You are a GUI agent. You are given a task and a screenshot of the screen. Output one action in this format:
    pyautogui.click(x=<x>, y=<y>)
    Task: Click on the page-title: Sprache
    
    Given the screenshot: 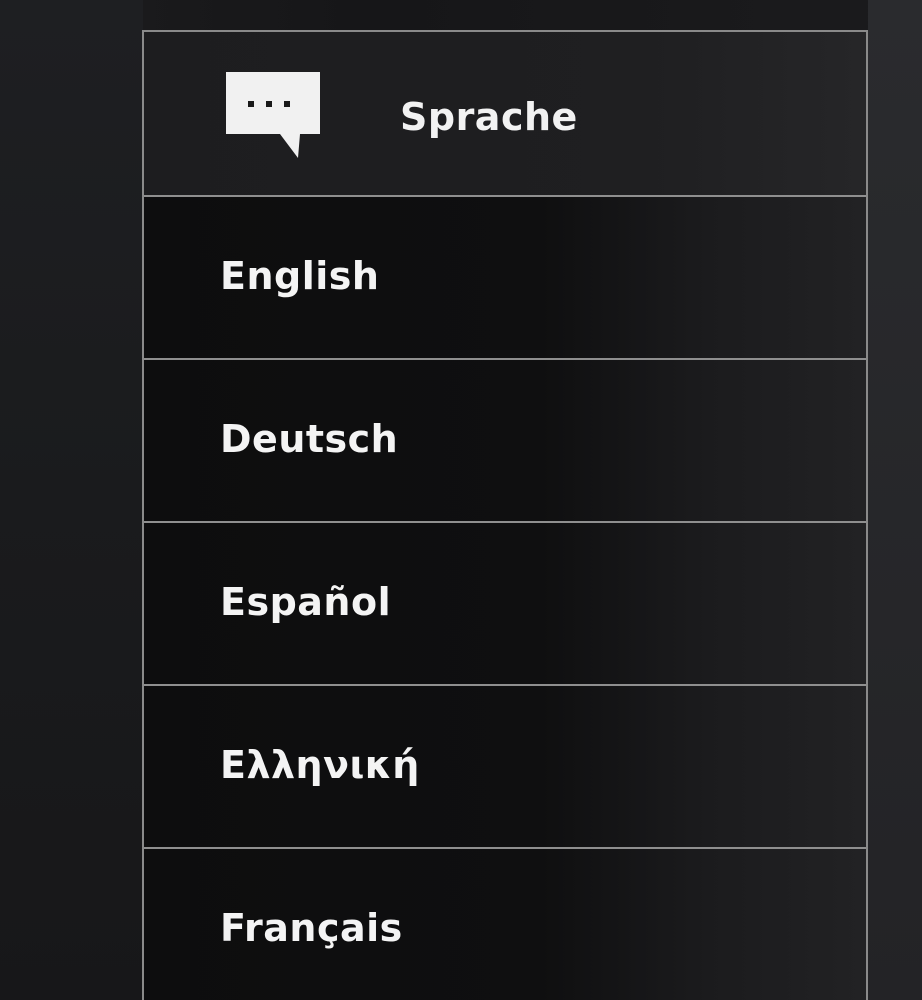 What is the action you would take?
    pyautogui.click(x=489, y=117)
    